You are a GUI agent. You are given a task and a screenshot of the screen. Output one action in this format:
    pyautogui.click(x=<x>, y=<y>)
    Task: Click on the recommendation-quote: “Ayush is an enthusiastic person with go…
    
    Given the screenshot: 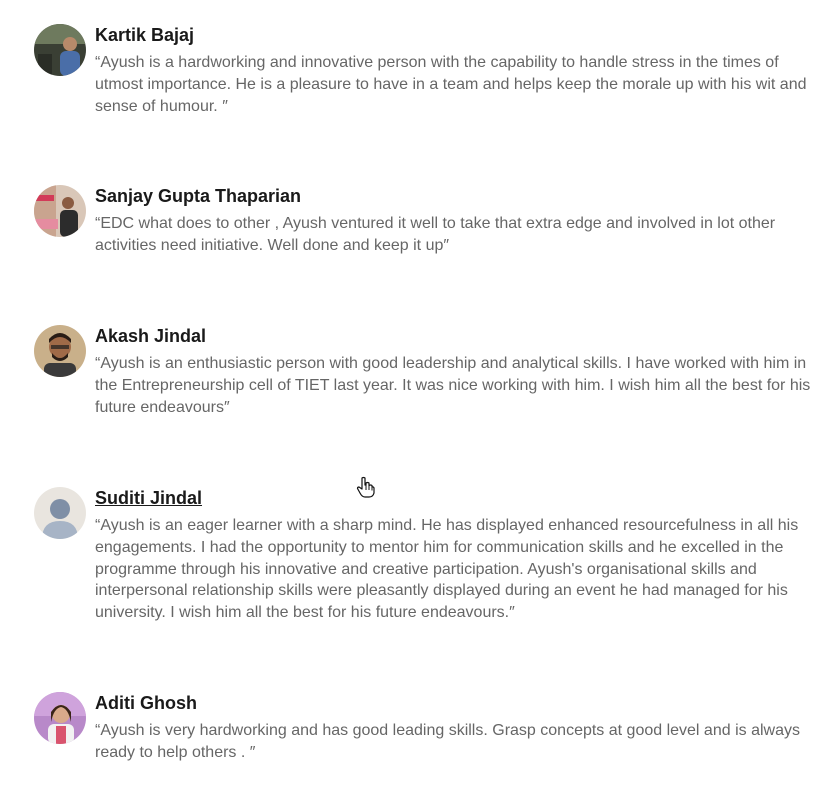 What is the action you would take?
    pyautogui.click(x=453, y=385)
    